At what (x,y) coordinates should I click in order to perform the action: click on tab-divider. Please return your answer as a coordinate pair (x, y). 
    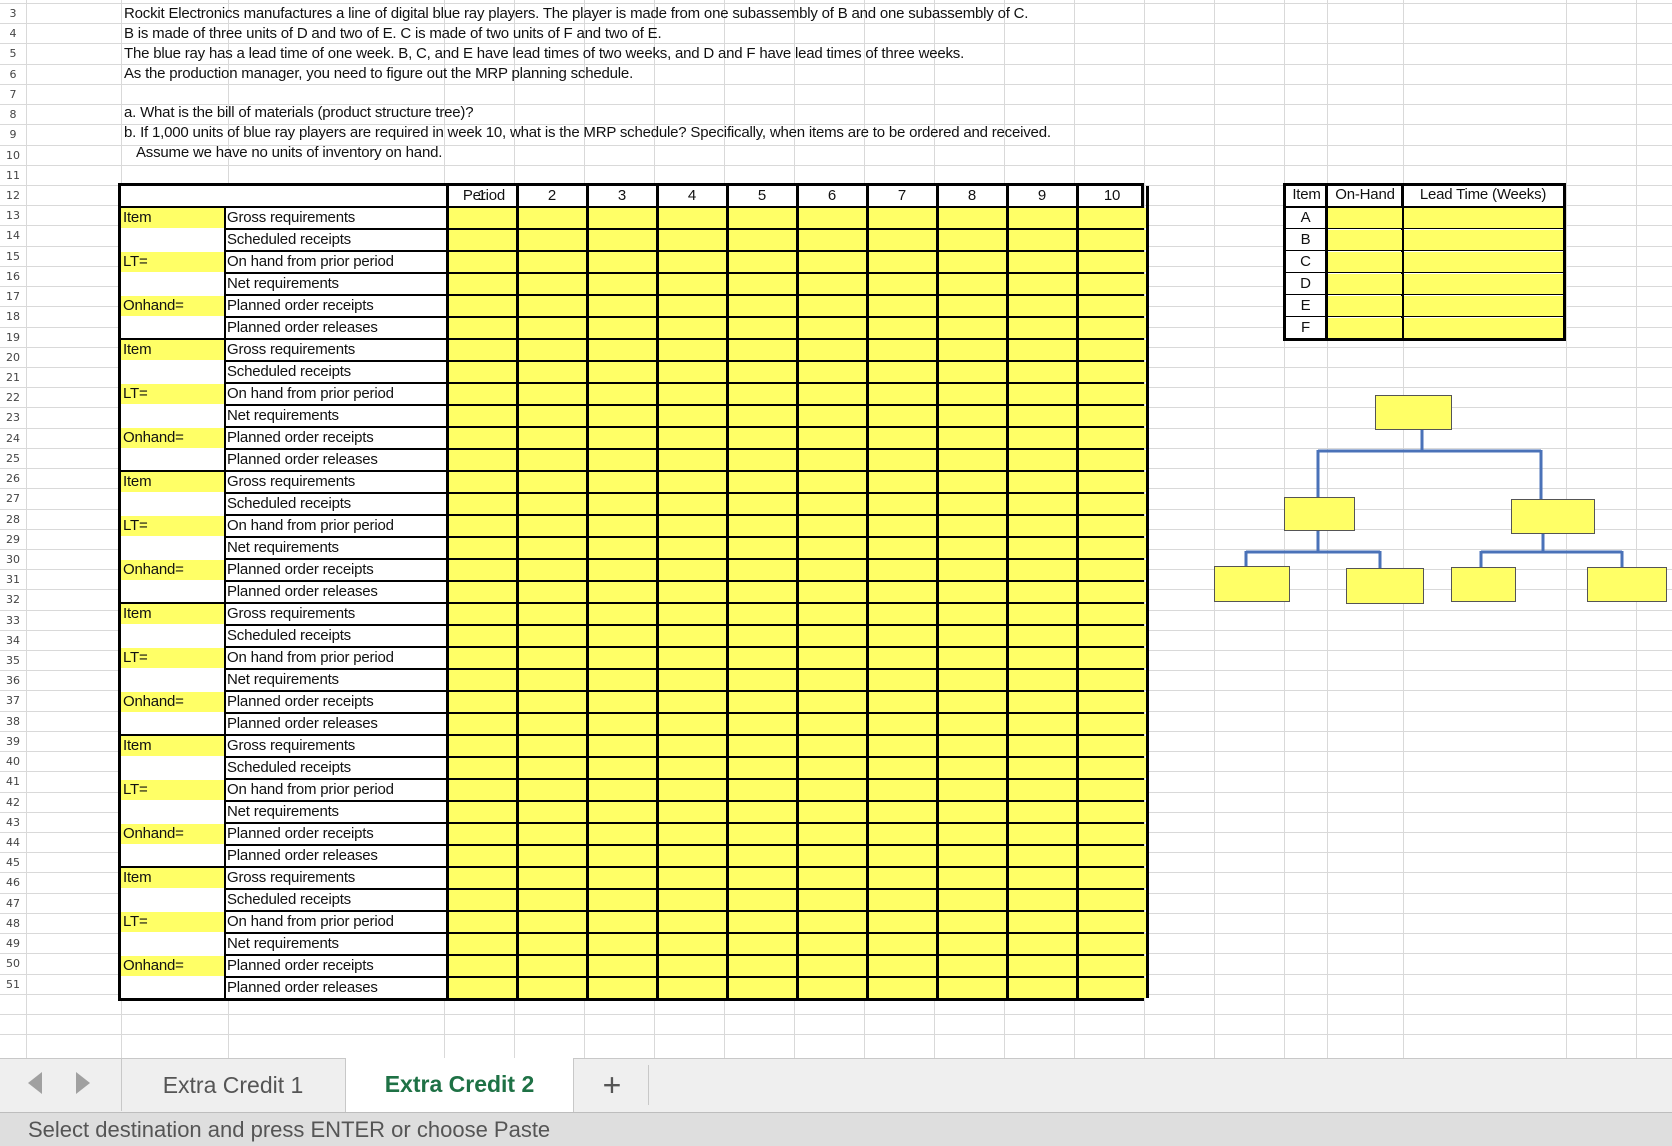
    Looking at the image, I should click on (648, 1085).